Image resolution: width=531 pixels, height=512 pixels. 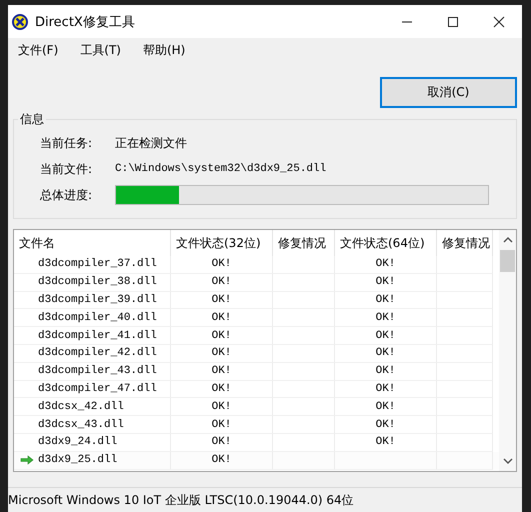 What do you see at coordinates (97, 300) in the screenshot?
I see `file-name: d3dcompiler_39.dll` at bounding box center [97, 300].